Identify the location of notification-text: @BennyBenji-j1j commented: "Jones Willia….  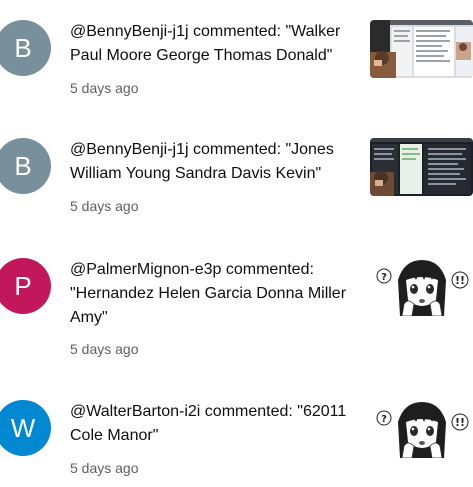
(202, 161).